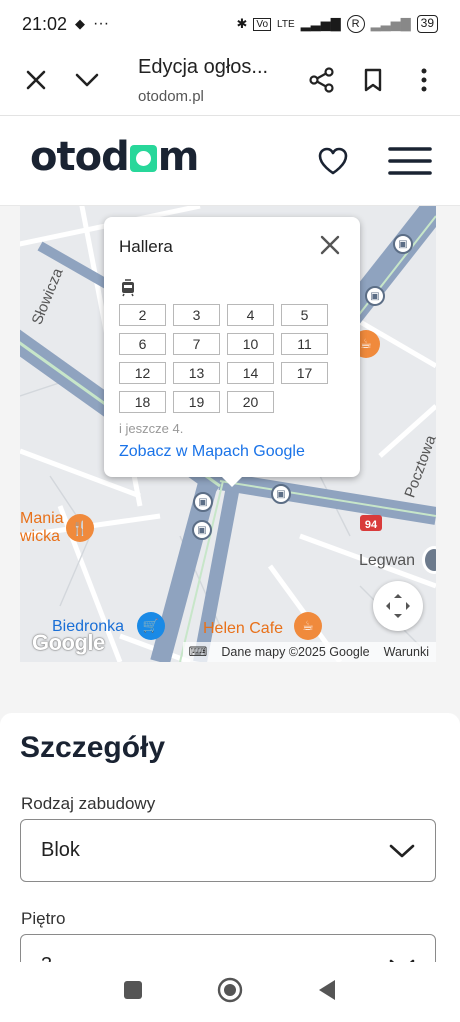  What do you see at coordinates (387, 561) in the screenshot?
I see `poi-legwan: Legwan` at bounding box center [387, 561].